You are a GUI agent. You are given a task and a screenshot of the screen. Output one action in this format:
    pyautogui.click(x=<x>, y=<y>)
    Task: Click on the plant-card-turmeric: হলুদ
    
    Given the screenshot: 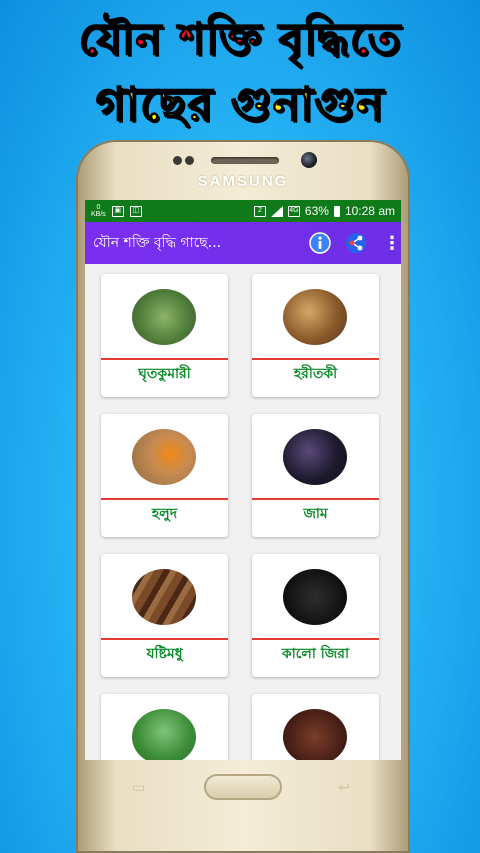 What is the action you would take?
    pyautogui.click(x=164, y=475)
    